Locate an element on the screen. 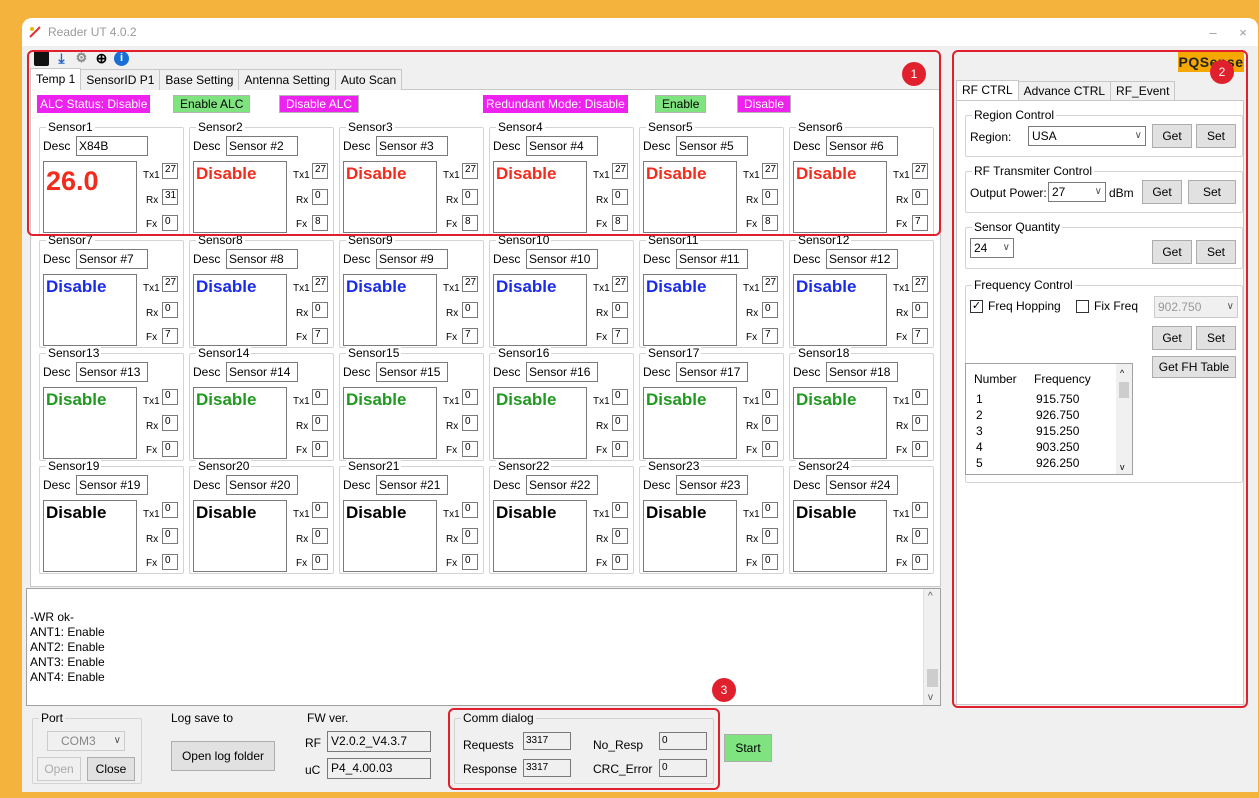 This screenshot has width=1259, height=798. sensor-name: Sensor21 is located at coordinates (374, 466).